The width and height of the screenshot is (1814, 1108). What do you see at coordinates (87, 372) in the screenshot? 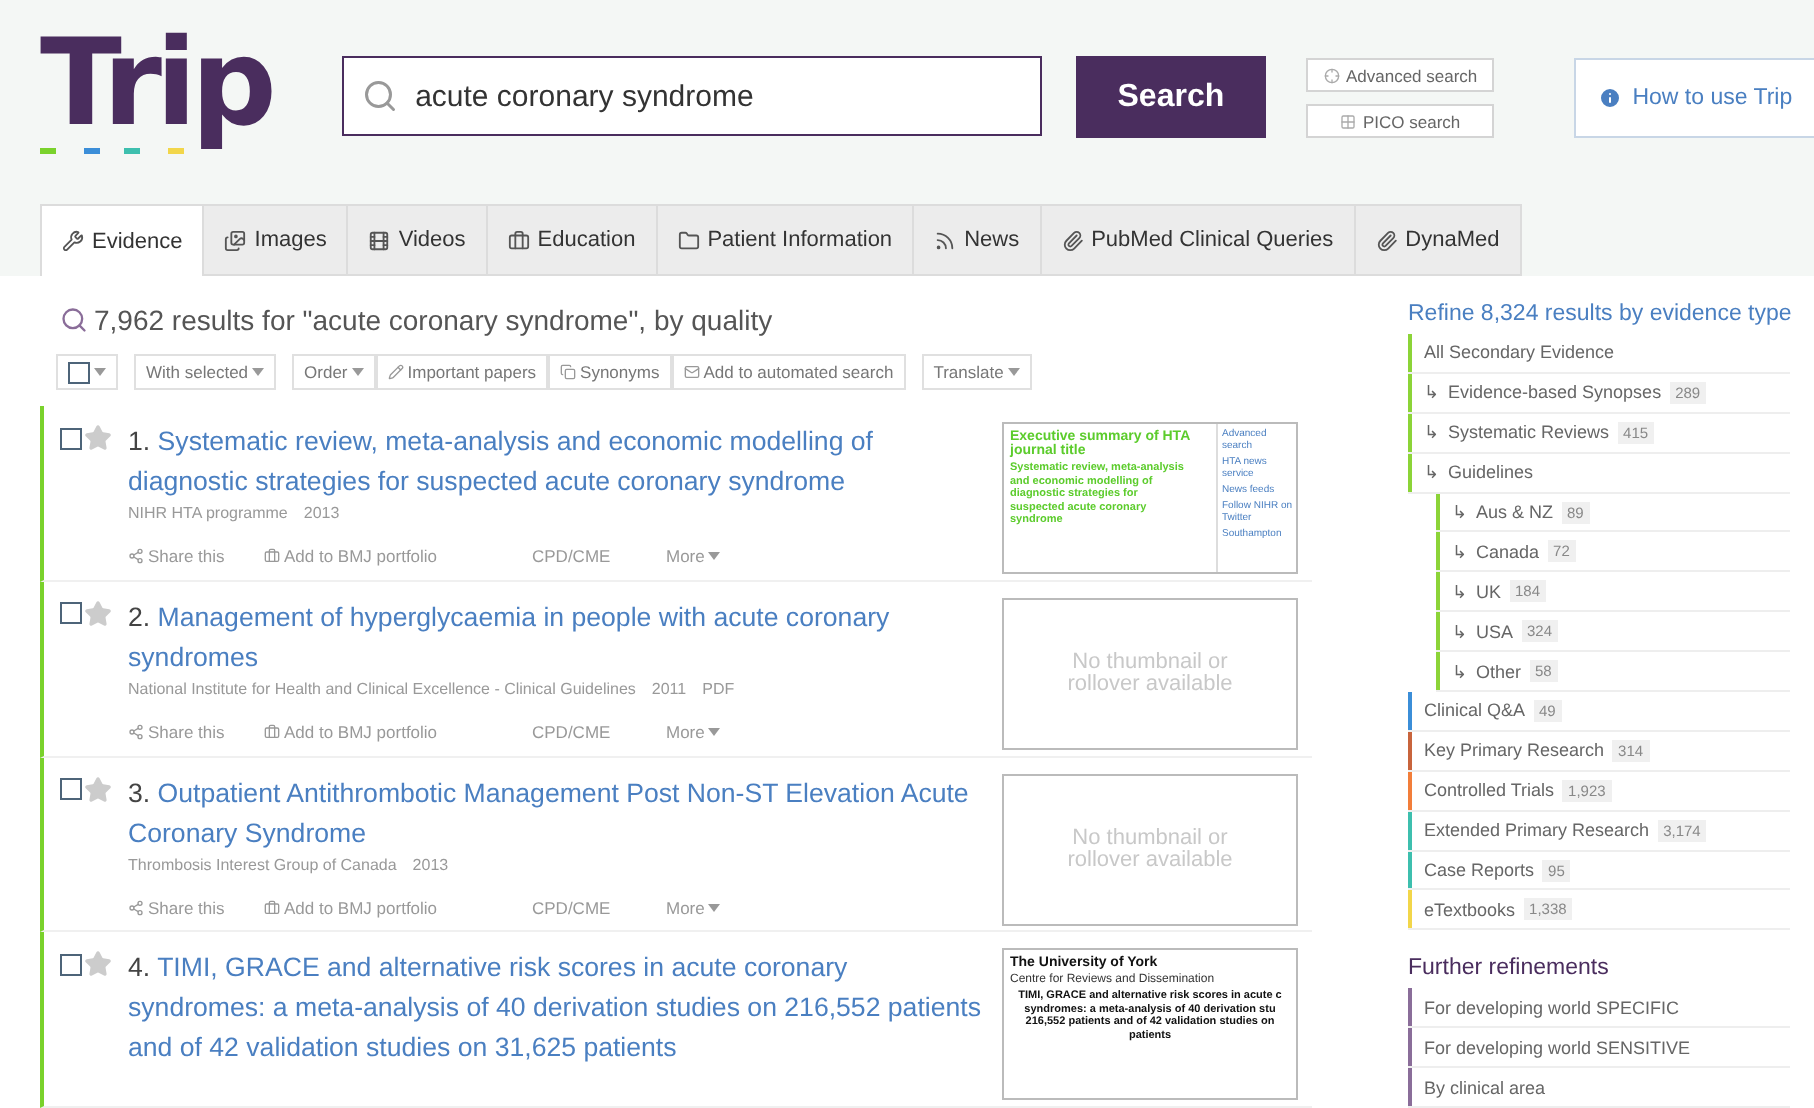
I see `select-all-checkbox` at bounding box center [87, 372].